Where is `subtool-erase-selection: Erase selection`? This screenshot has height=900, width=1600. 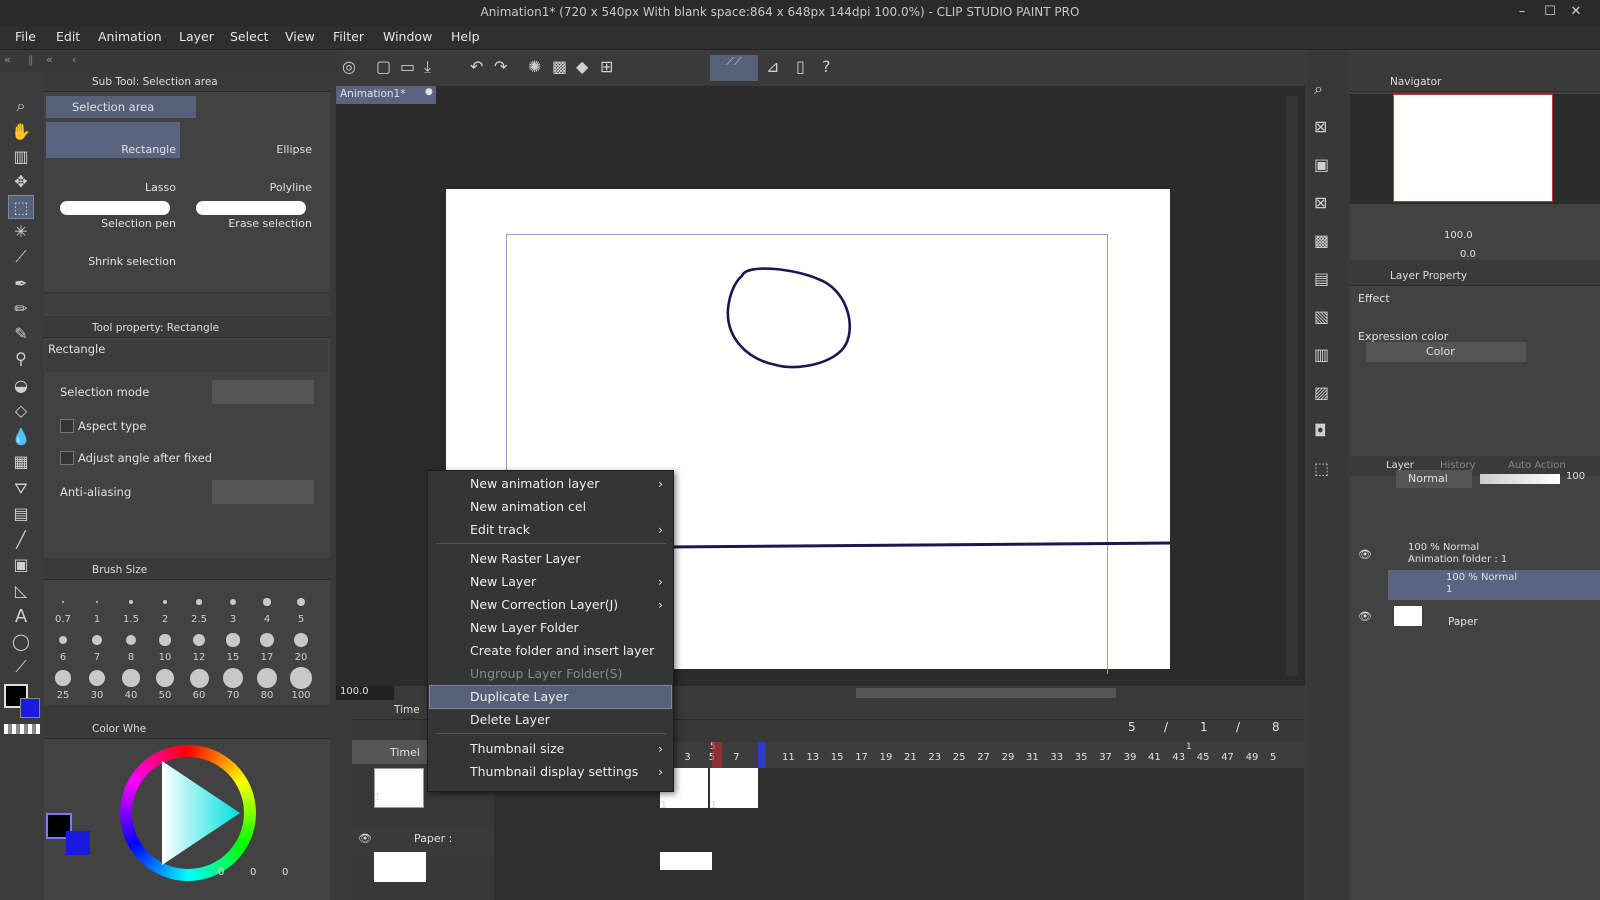 subtool-erase-selection: Erase selection is located at coordinates (249, 214).